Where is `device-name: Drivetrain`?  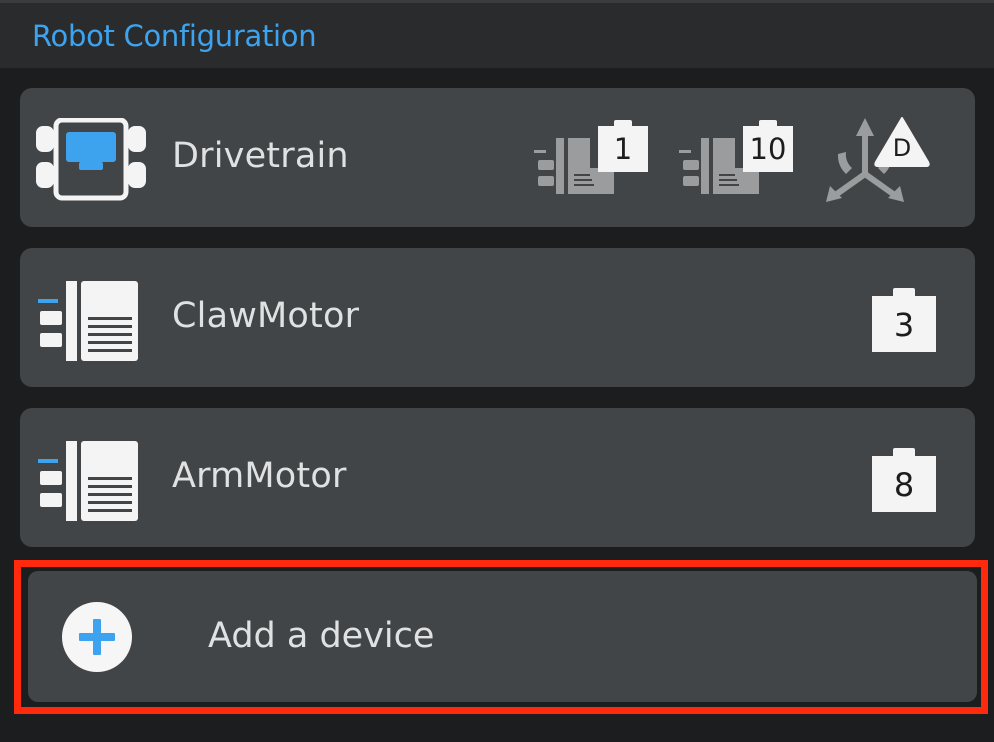
device-name: Drivetrain is located at coordinates (260, 156).